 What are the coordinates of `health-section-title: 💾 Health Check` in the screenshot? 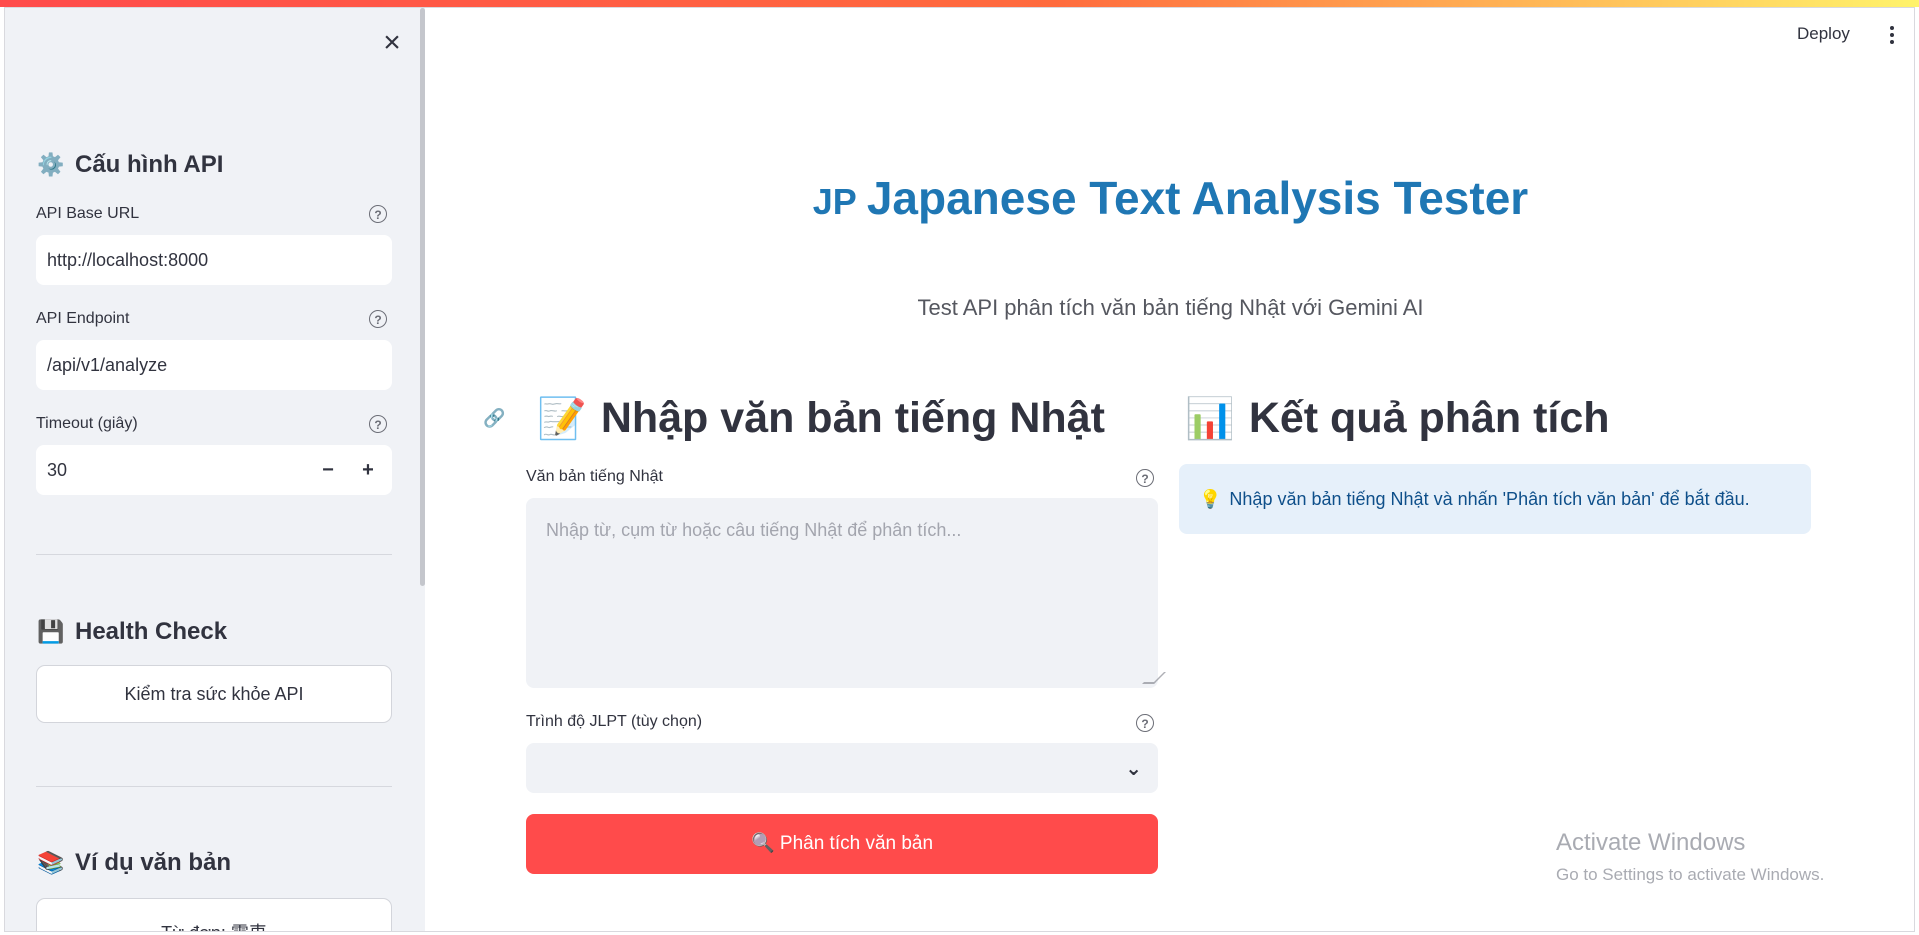 It's located at (132, 632).